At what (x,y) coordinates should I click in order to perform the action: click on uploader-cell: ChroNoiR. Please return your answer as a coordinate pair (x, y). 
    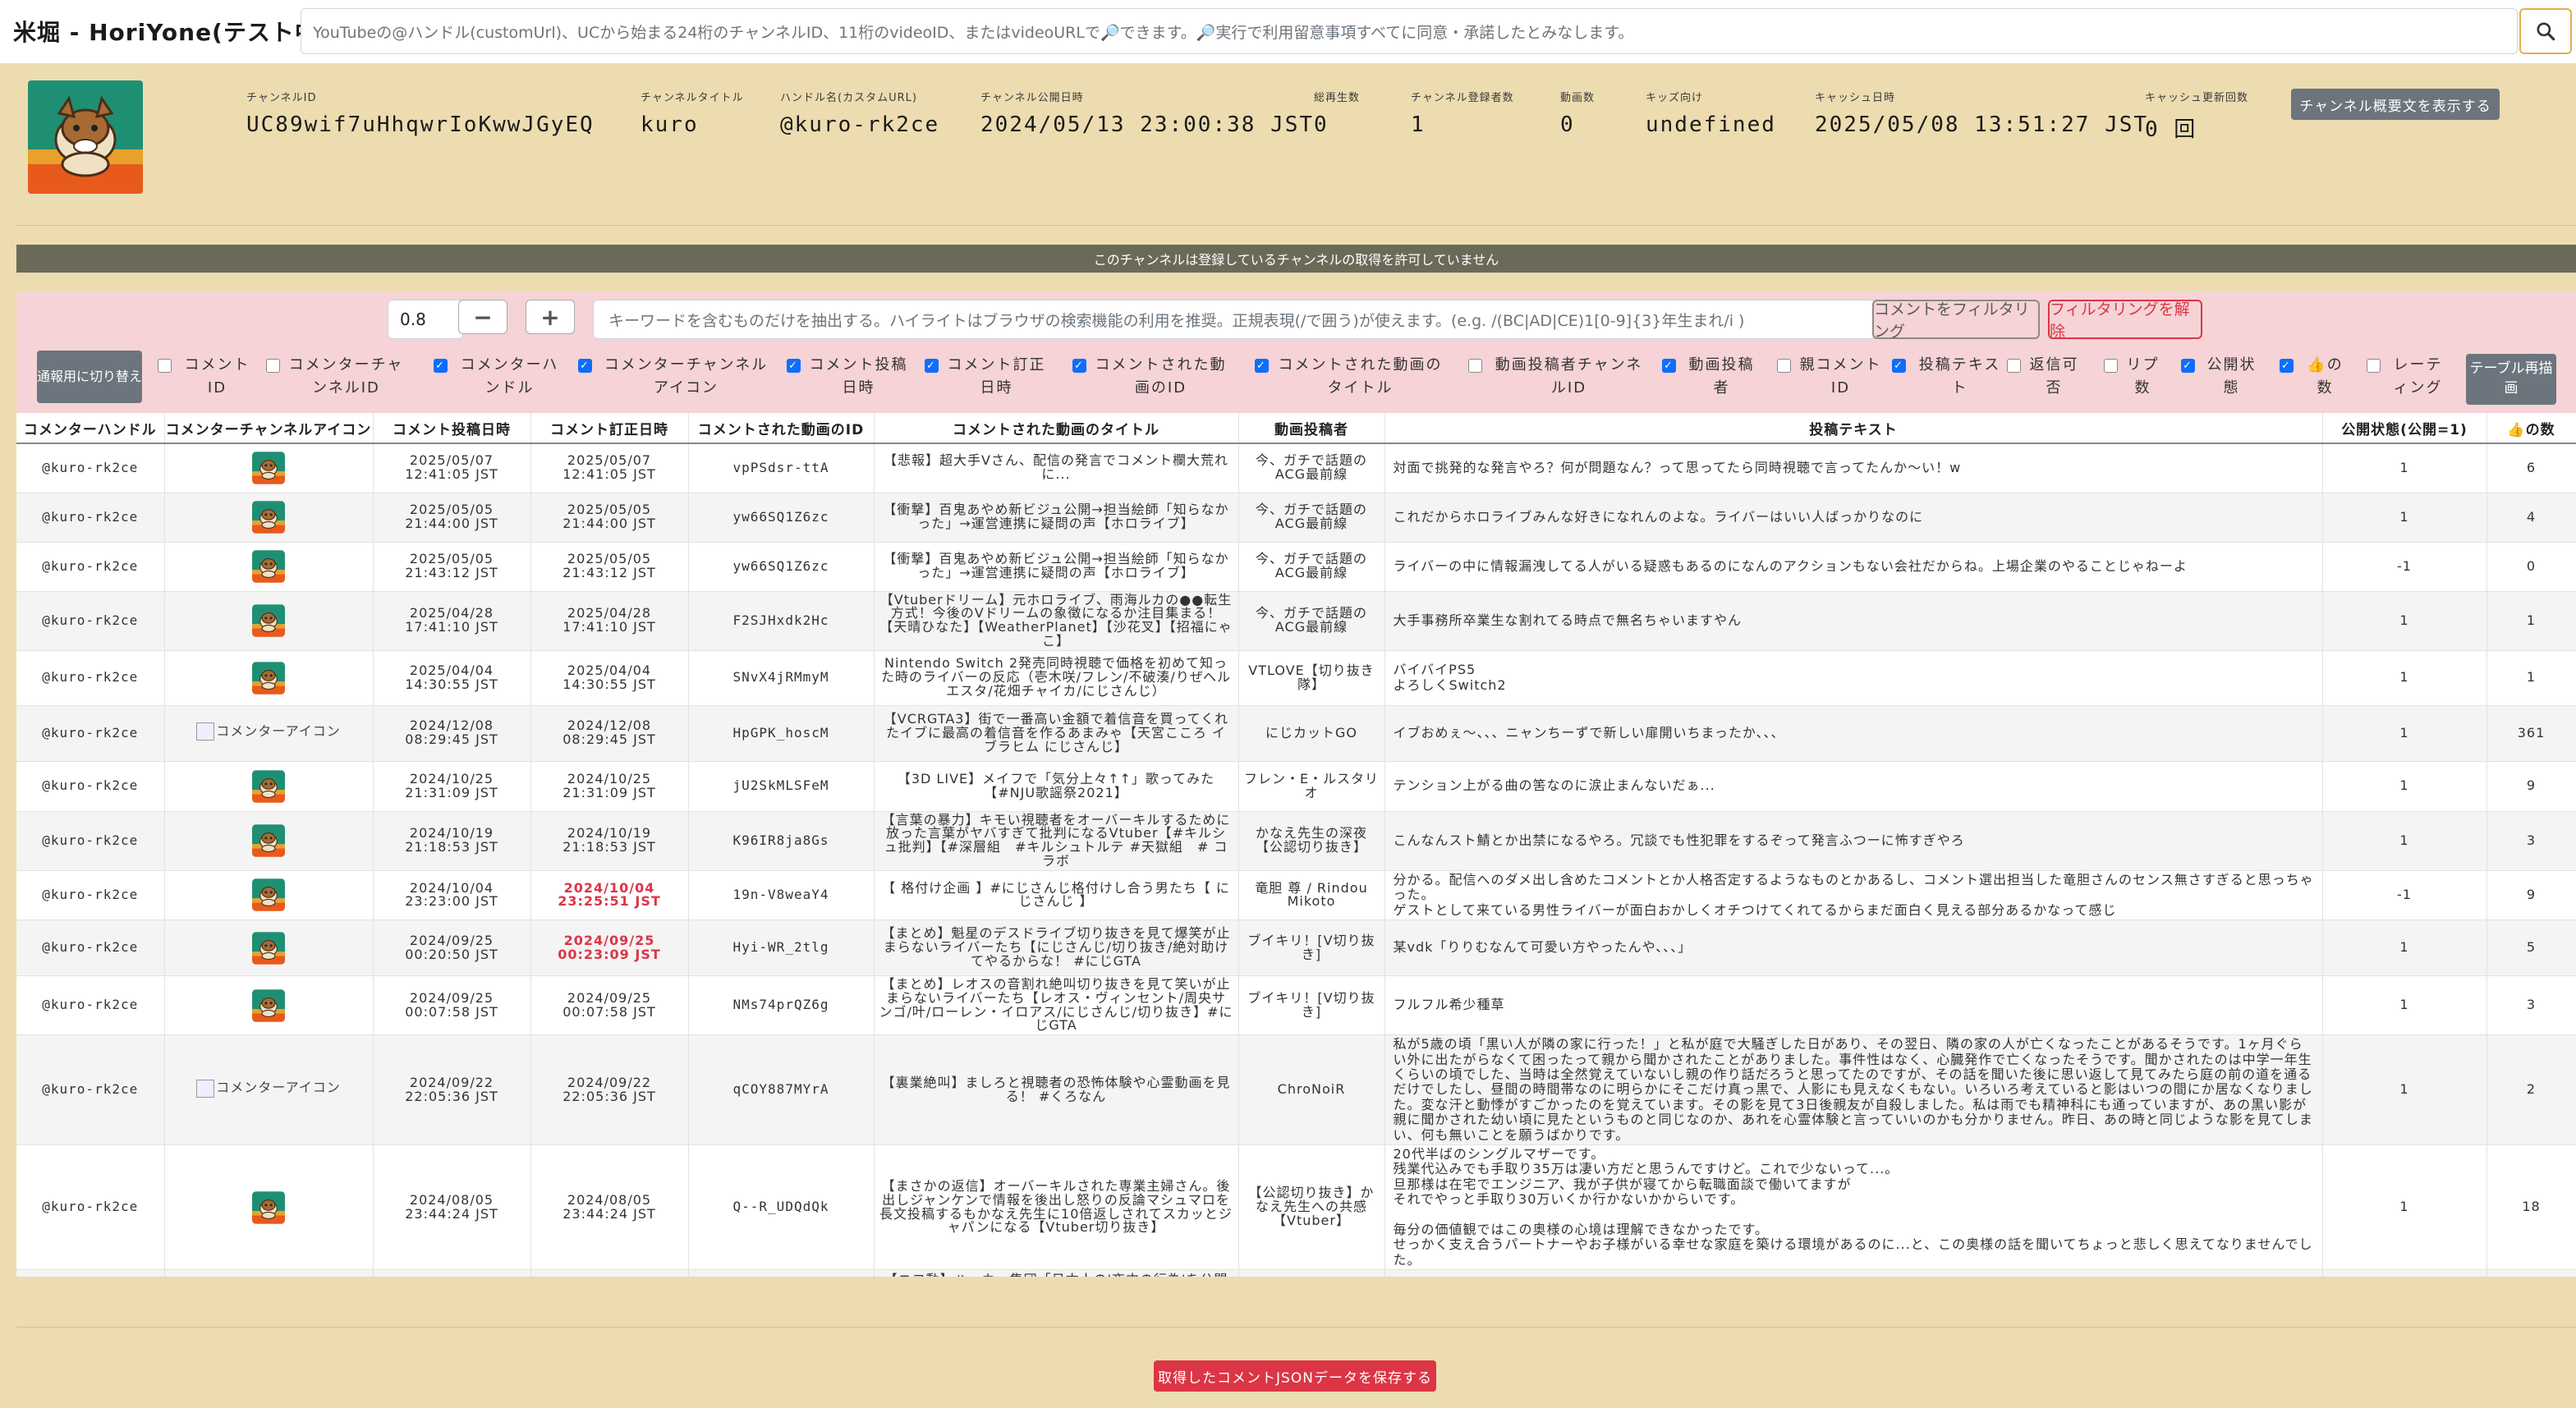
    Looking at the image, I should click on (1311, 1089).